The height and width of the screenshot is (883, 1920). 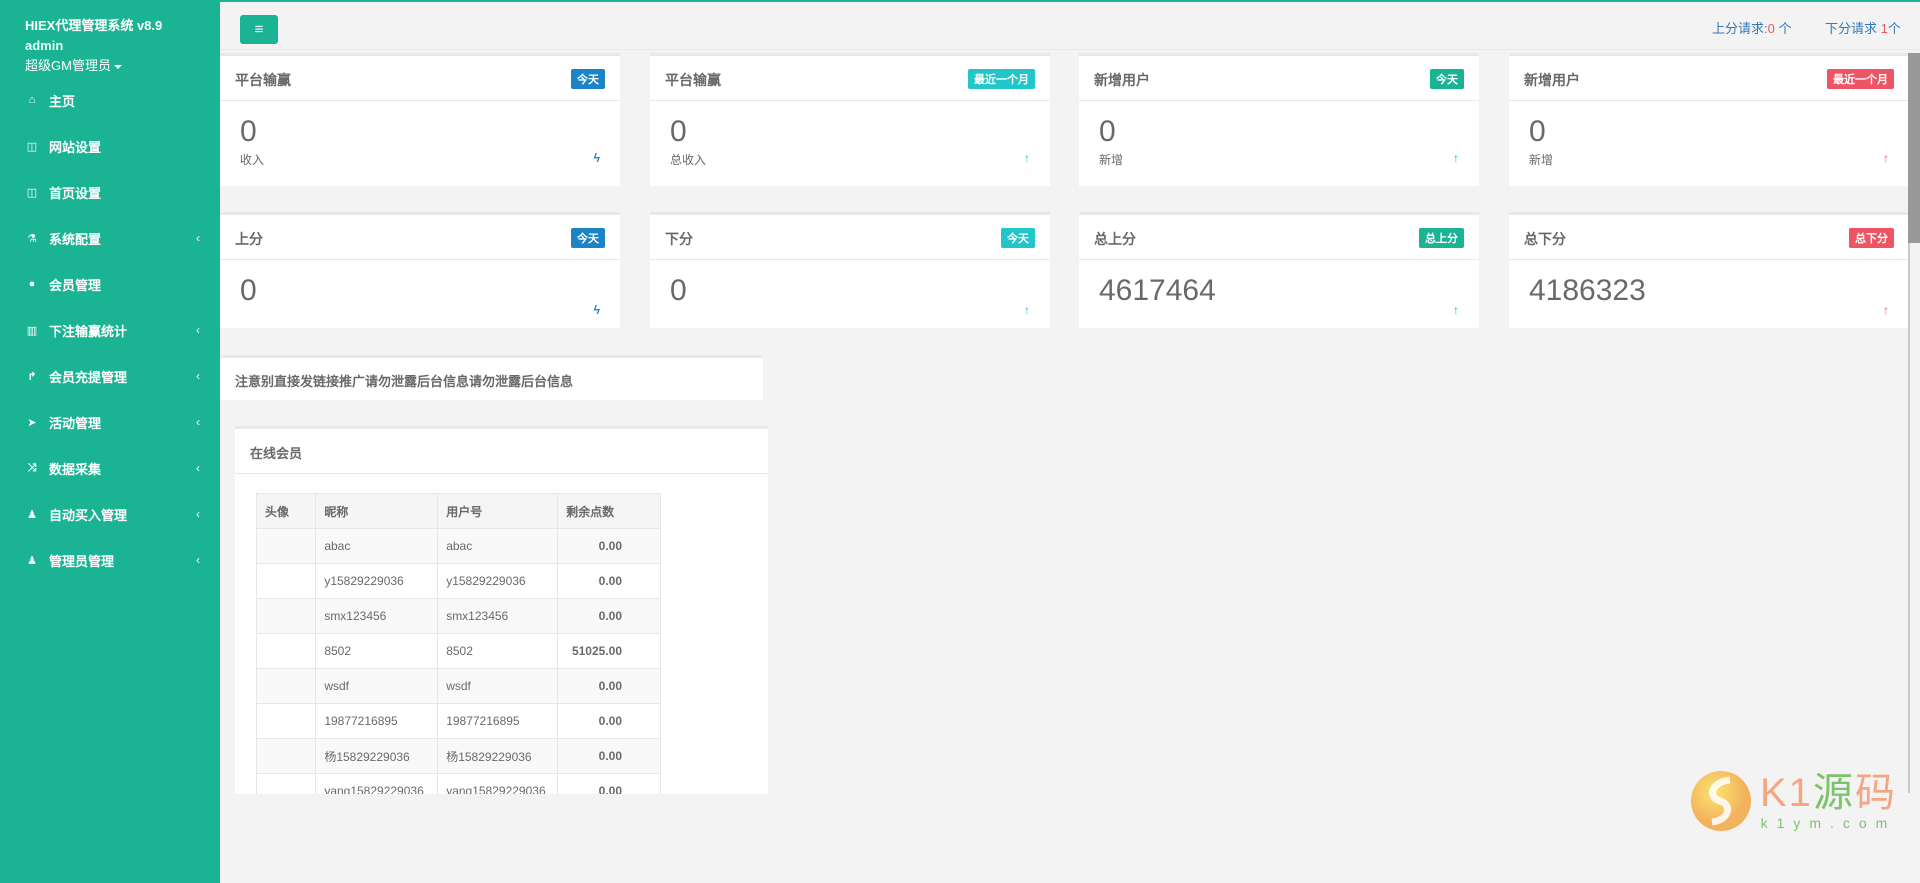 I want to click on down-requests-label: 下分请求, so click(x=1853, y=28).